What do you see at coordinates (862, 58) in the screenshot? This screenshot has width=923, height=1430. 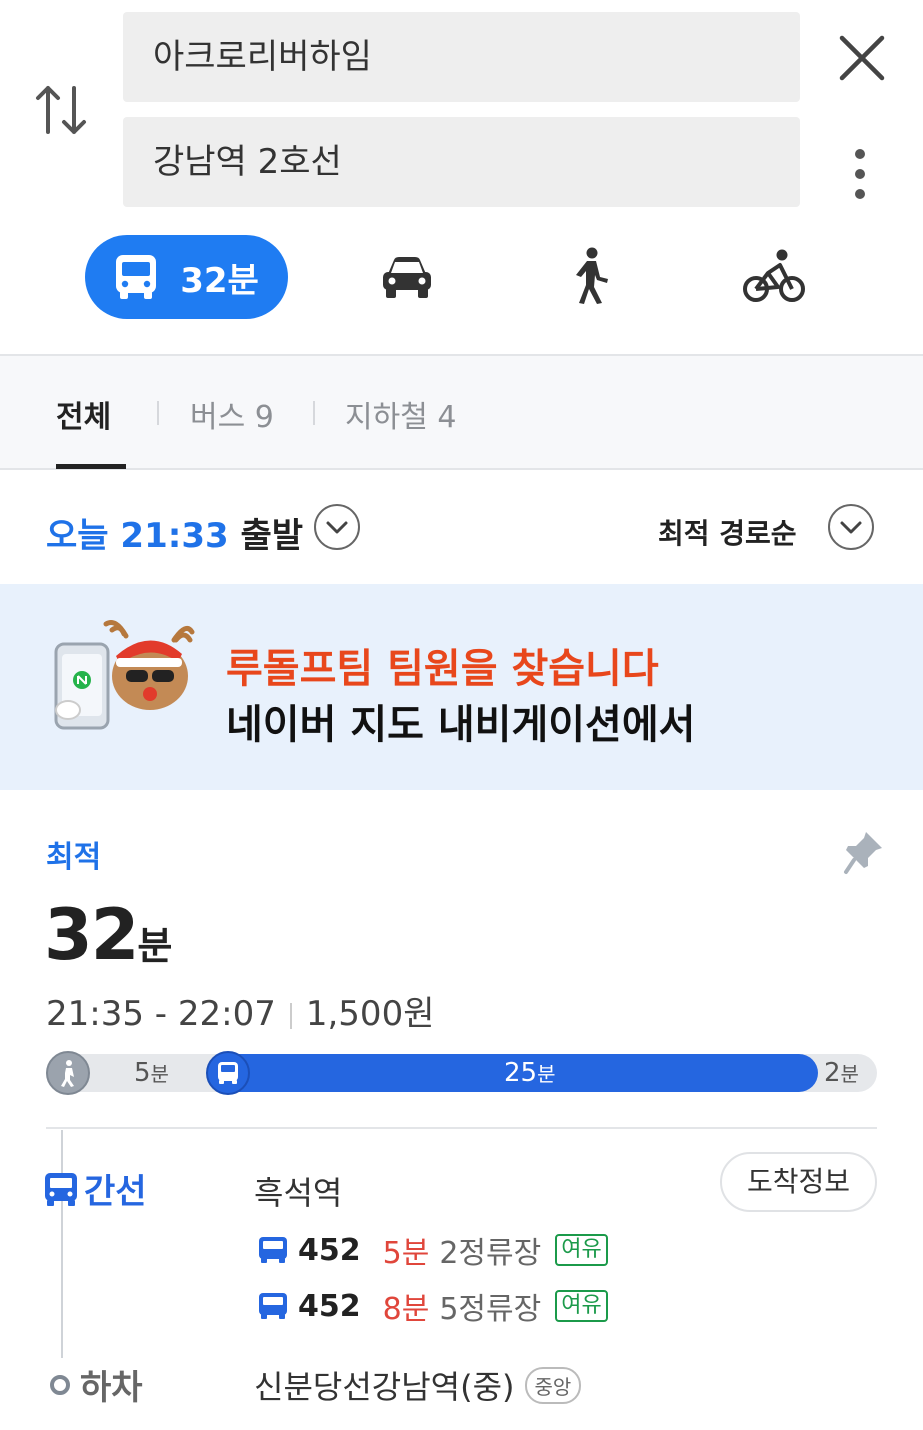 I see `close-icon` at bounding box center [862, 58].